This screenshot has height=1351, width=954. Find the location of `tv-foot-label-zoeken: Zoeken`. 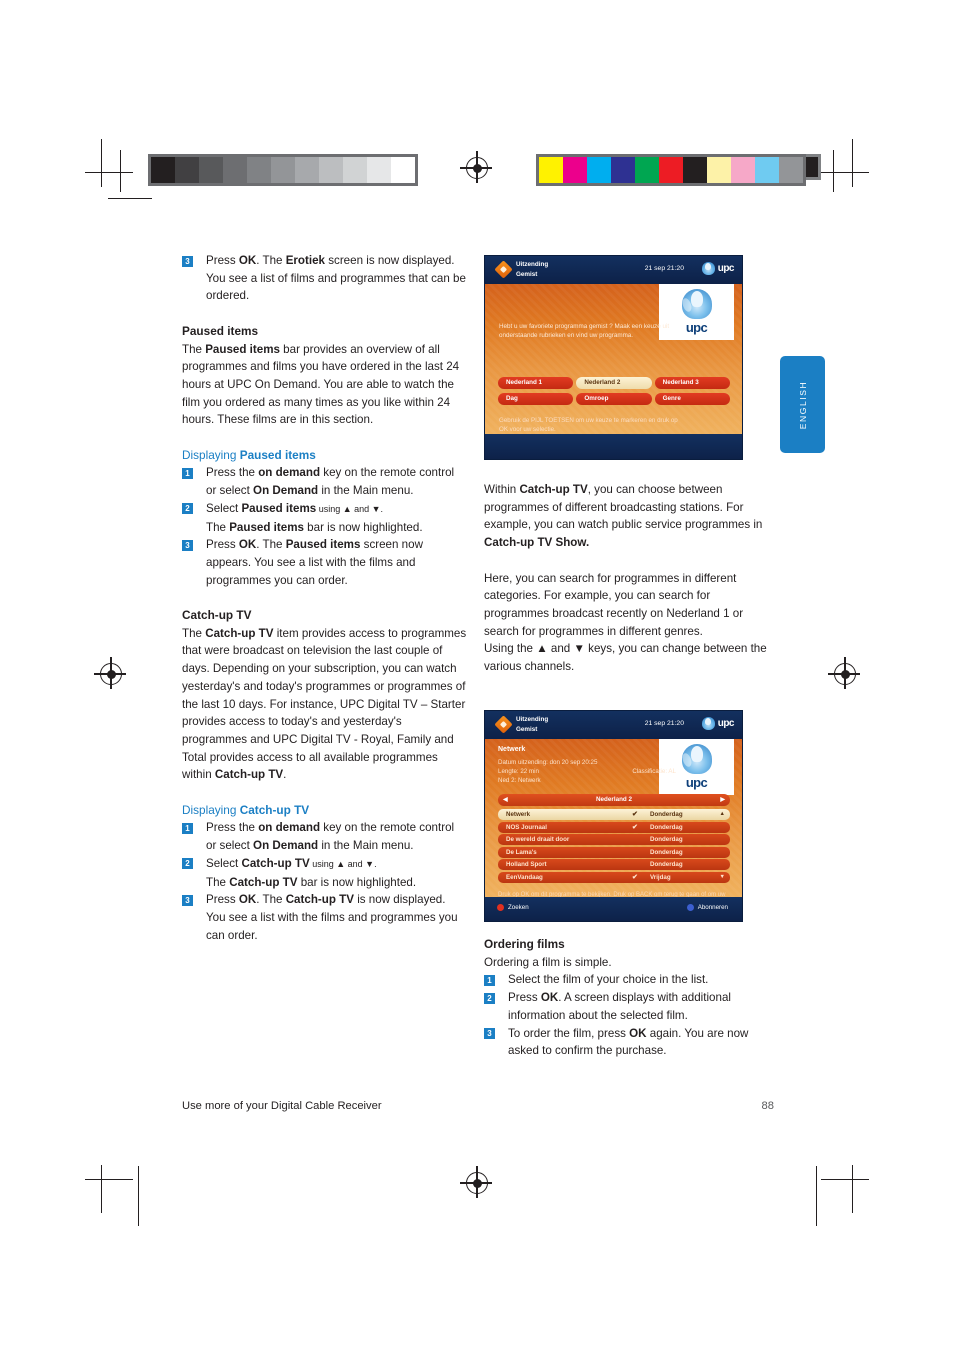

tv-foot-label-zoeken: Zoeken is located at coordinates (518, 907).